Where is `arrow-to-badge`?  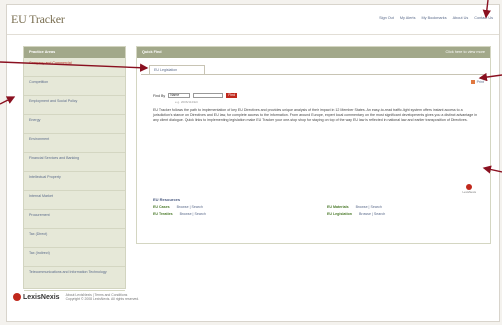
arrow-to-badge is located at coordinates (492, 169).